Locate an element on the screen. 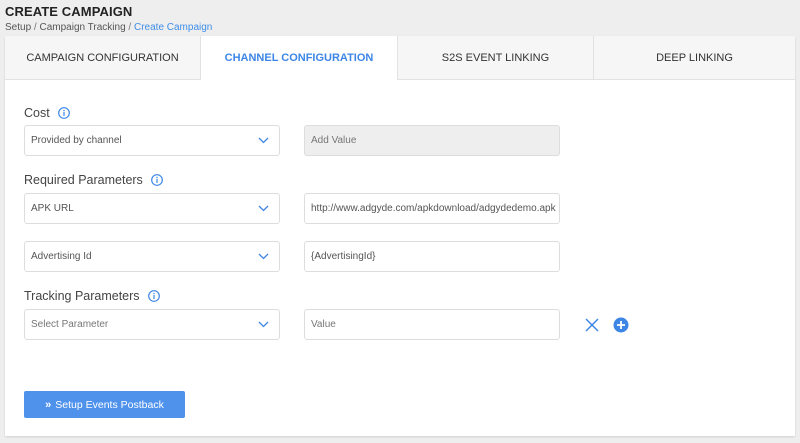 The height and width of the screenshot is (443, 800). setup-events-postback-button: » Setup Events Postback is located at coordinates (104, 404).